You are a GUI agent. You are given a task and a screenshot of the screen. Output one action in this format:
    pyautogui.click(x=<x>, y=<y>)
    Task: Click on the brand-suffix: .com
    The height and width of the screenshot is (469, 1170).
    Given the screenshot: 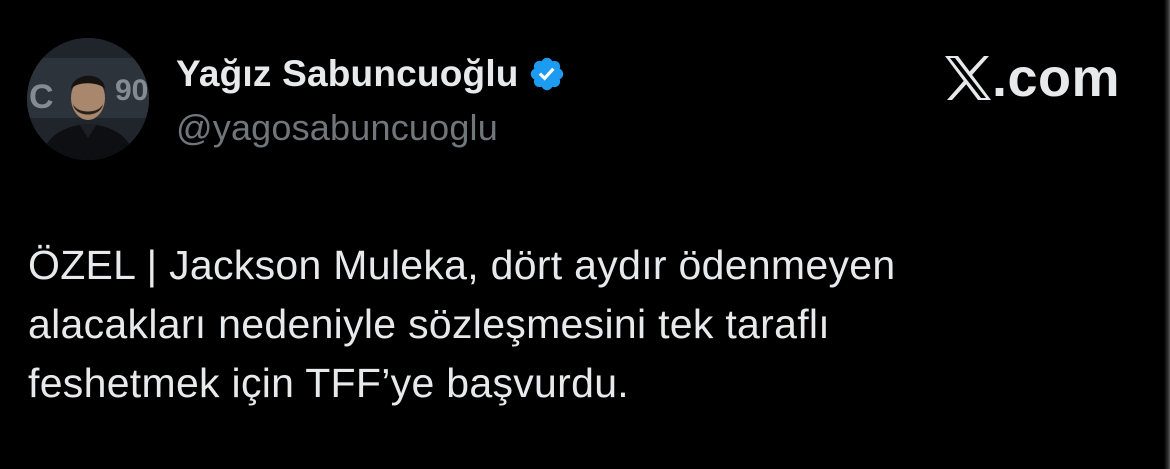 What is the action you would take?
    pyautogui.click(x=1055, y=78)
    